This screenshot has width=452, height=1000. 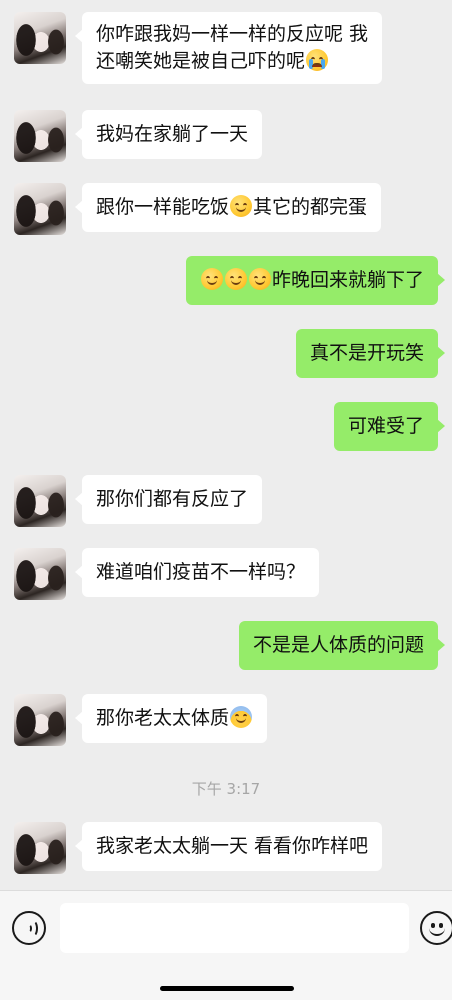 I want to click on message-text: 其它的都完蛋, so click(x=310, y=207).